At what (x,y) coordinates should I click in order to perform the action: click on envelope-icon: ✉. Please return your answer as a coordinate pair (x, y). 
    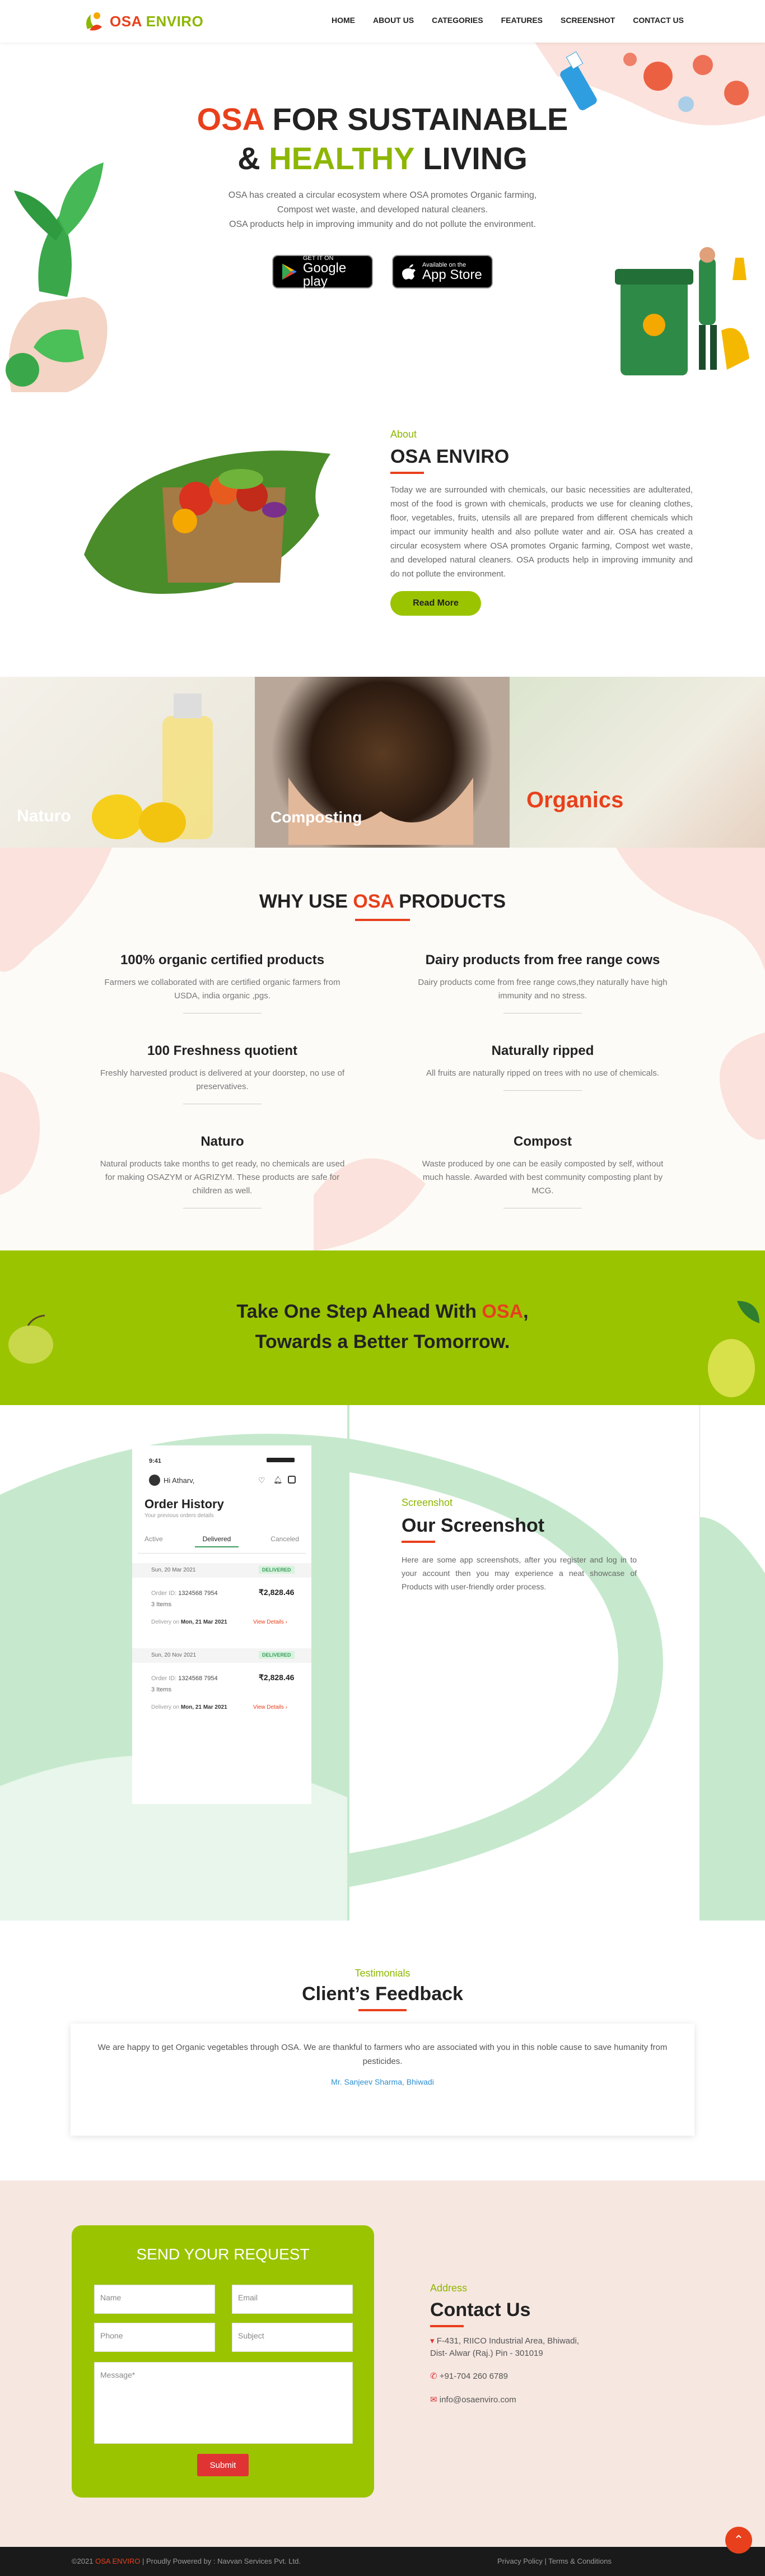
    Looking at the image, I should click on (434, 2400).